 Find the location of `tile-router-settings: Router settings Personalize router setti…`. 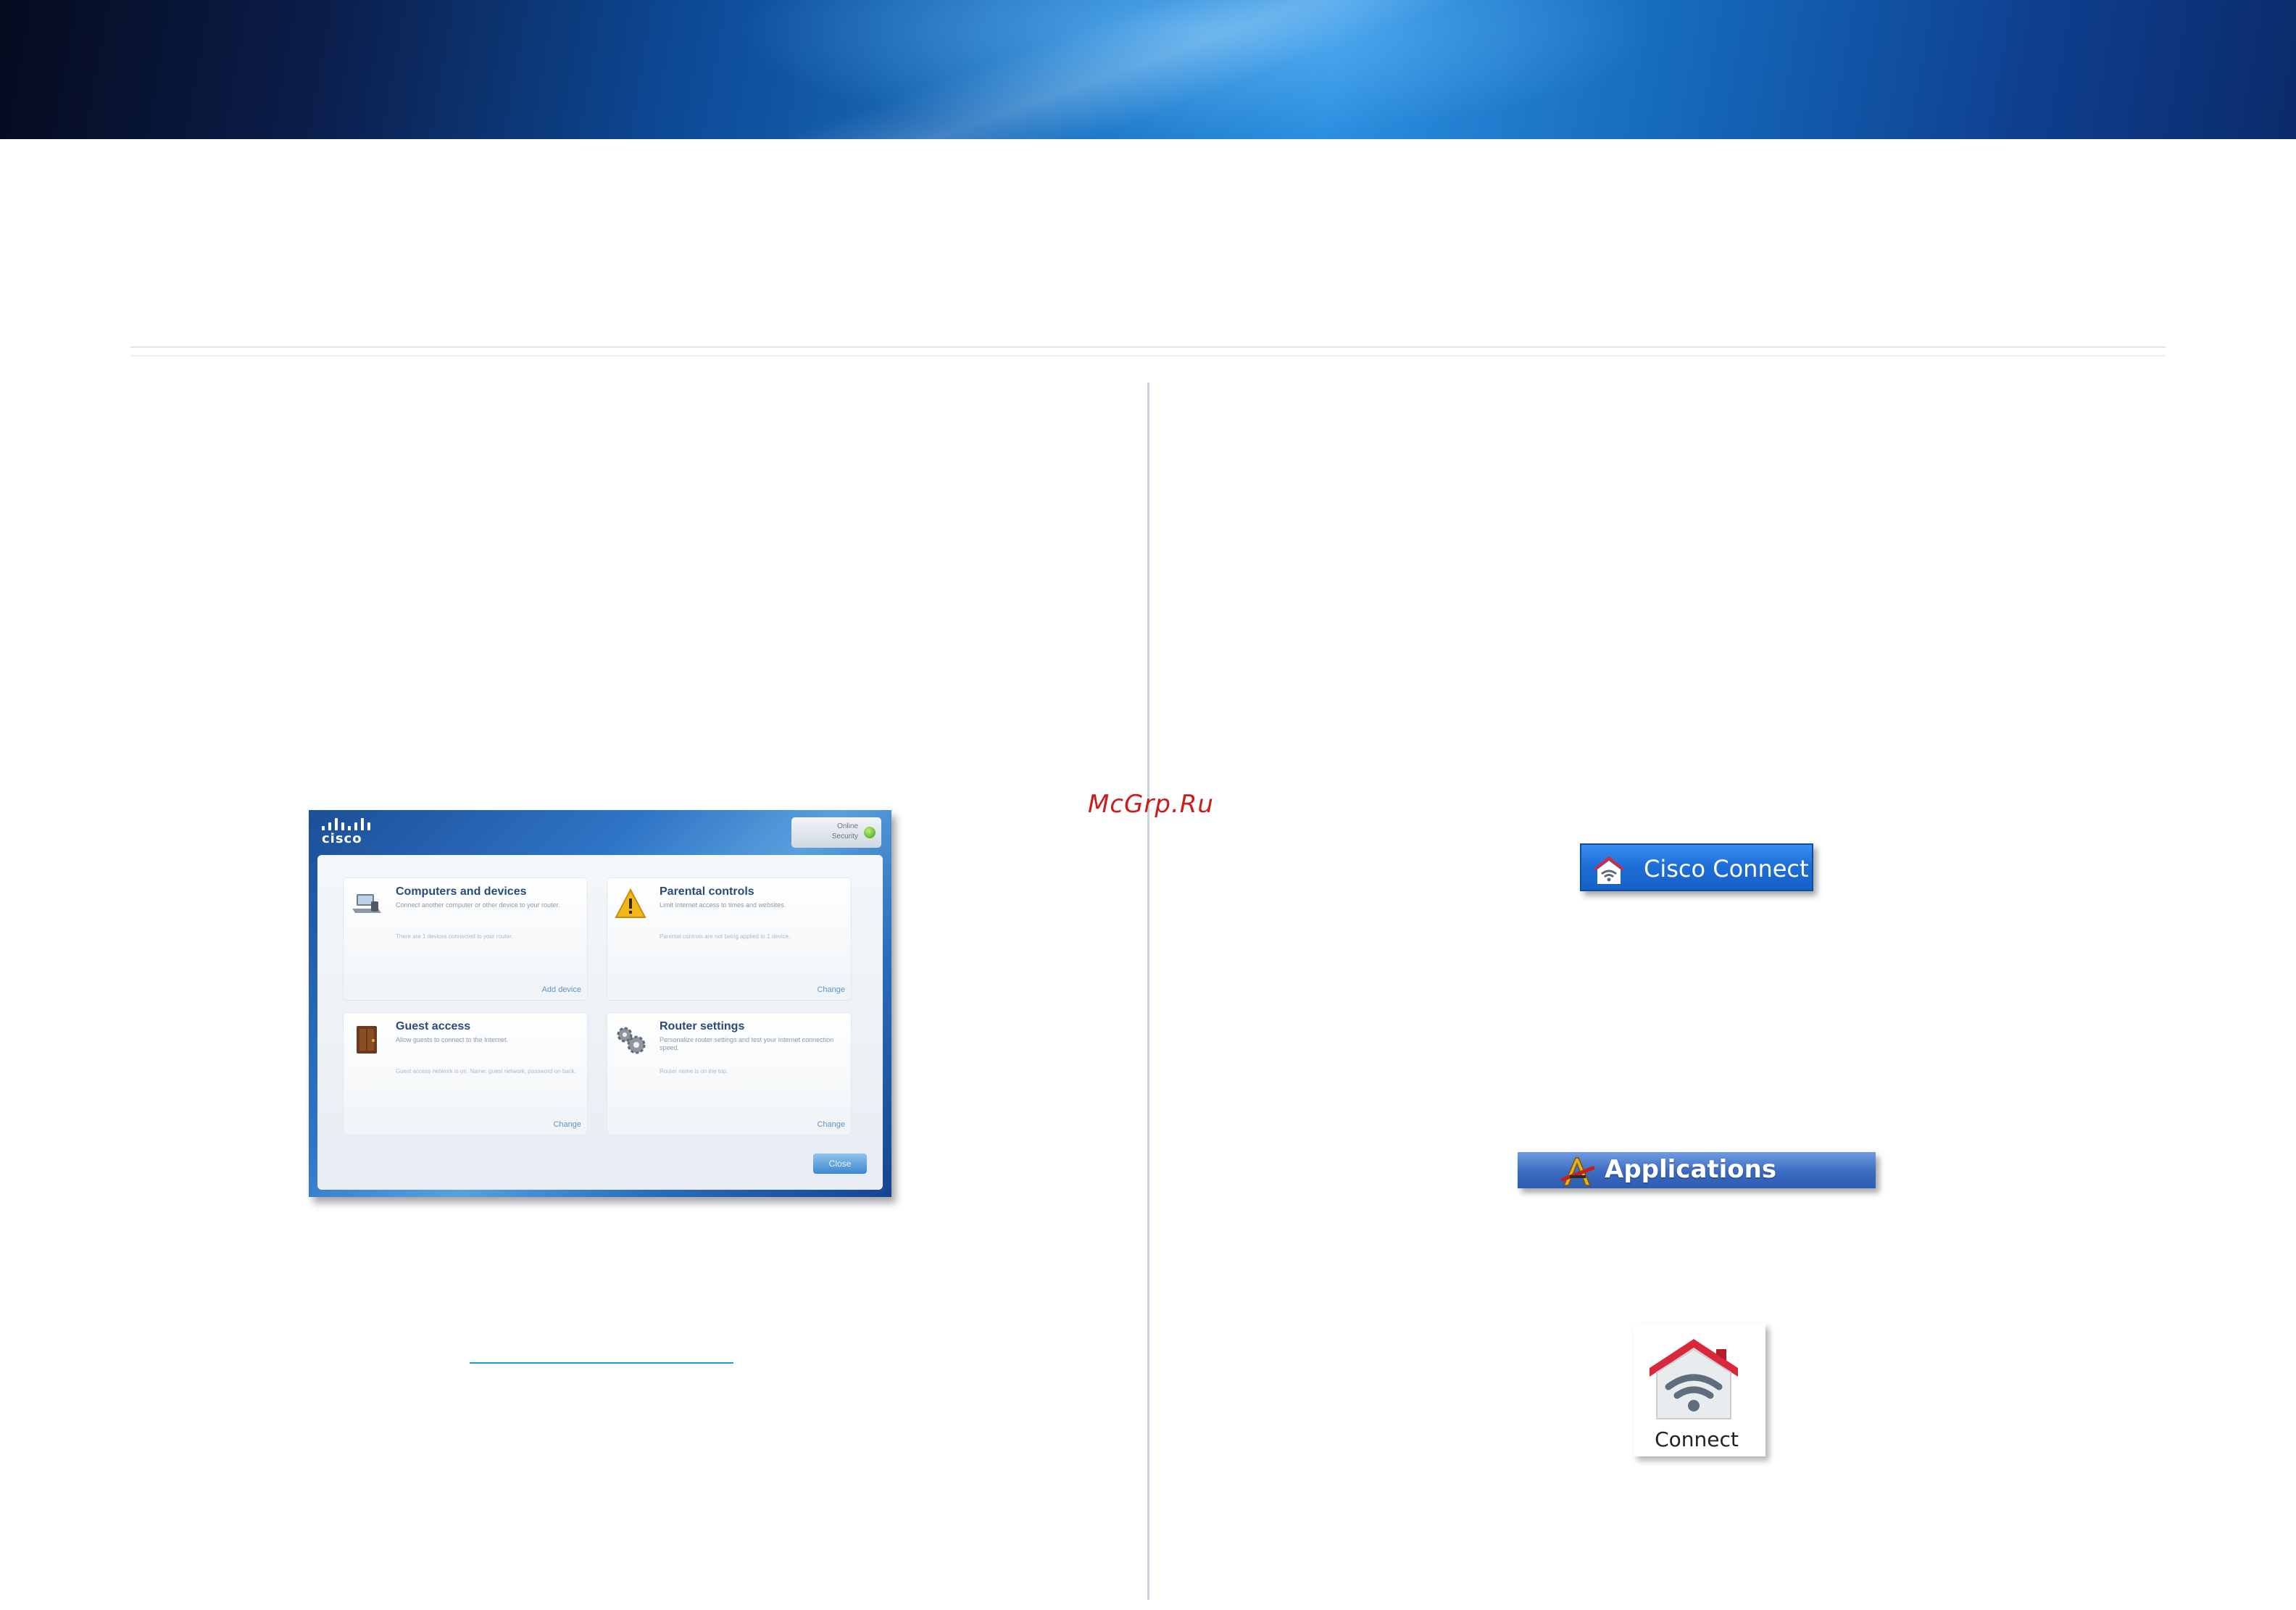

tile-router-settings: Router settings Personalize router setti… is located at coordinates (729, 1074).